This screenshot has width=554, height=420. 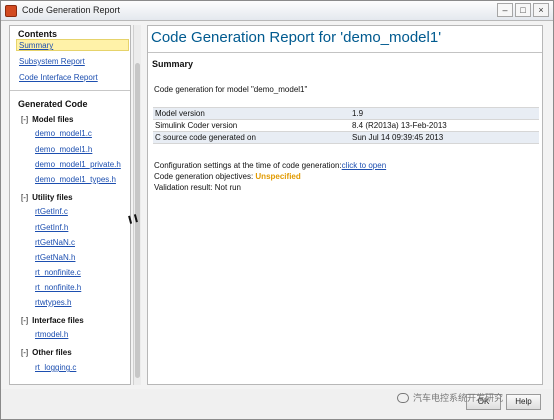 What do you see at coordinates (52, 352) in the screenshot?
I see `group-title: Other files` at bounding box center [52, 352].